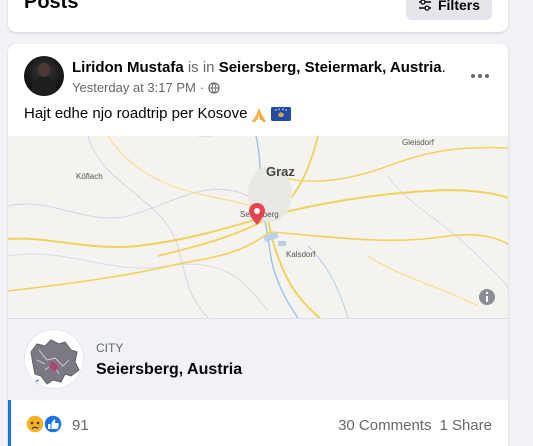 Image resolution: width=533 pixels, height=446 pixels. What do you see at coordinates (280, 171) in the screenshot?
I see `map-label-graz: Graz` at bounding box center [280, 171].